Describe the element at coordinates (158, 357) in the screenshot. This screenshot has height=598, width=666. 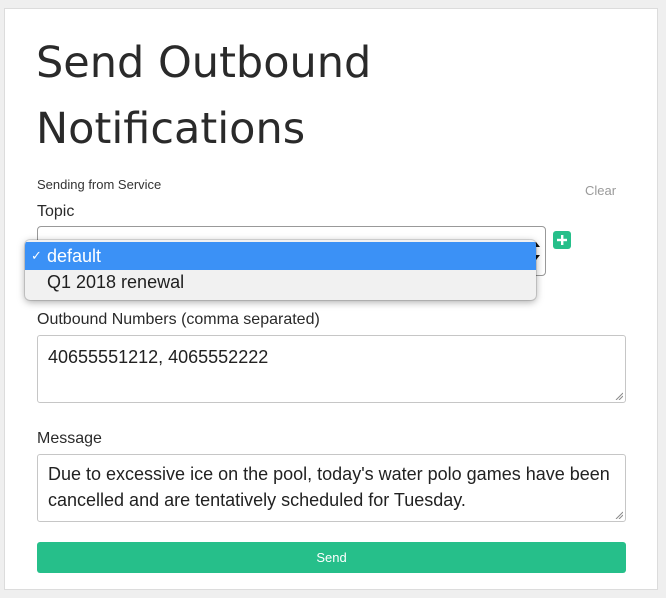
I see `outbound-numbers-value: 40655551212, 4065552222` at that location.